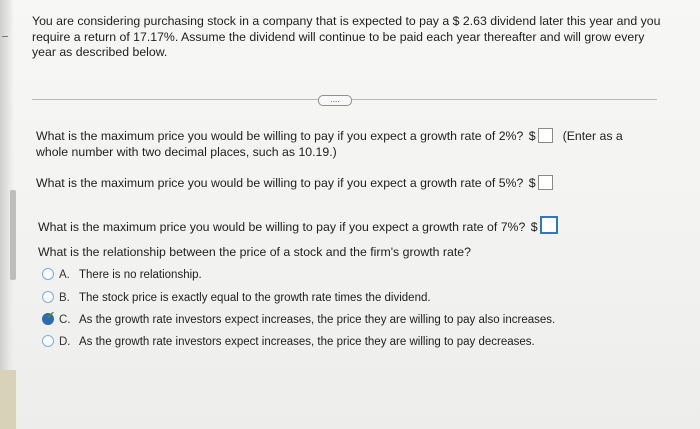 The image size is (700, 429). What do you see at coordinates (64, 275) in the screenshot?
I see `option-letter: A.` at bounding box center [64, 275].